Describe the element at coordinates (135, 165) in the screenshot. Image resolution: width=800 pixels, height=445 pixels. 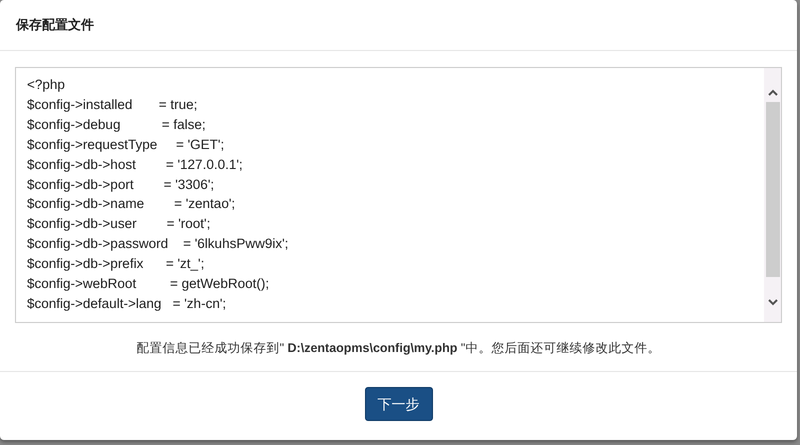
I see `code-line: $config->db->host = '127.0.0.1';` at that location.